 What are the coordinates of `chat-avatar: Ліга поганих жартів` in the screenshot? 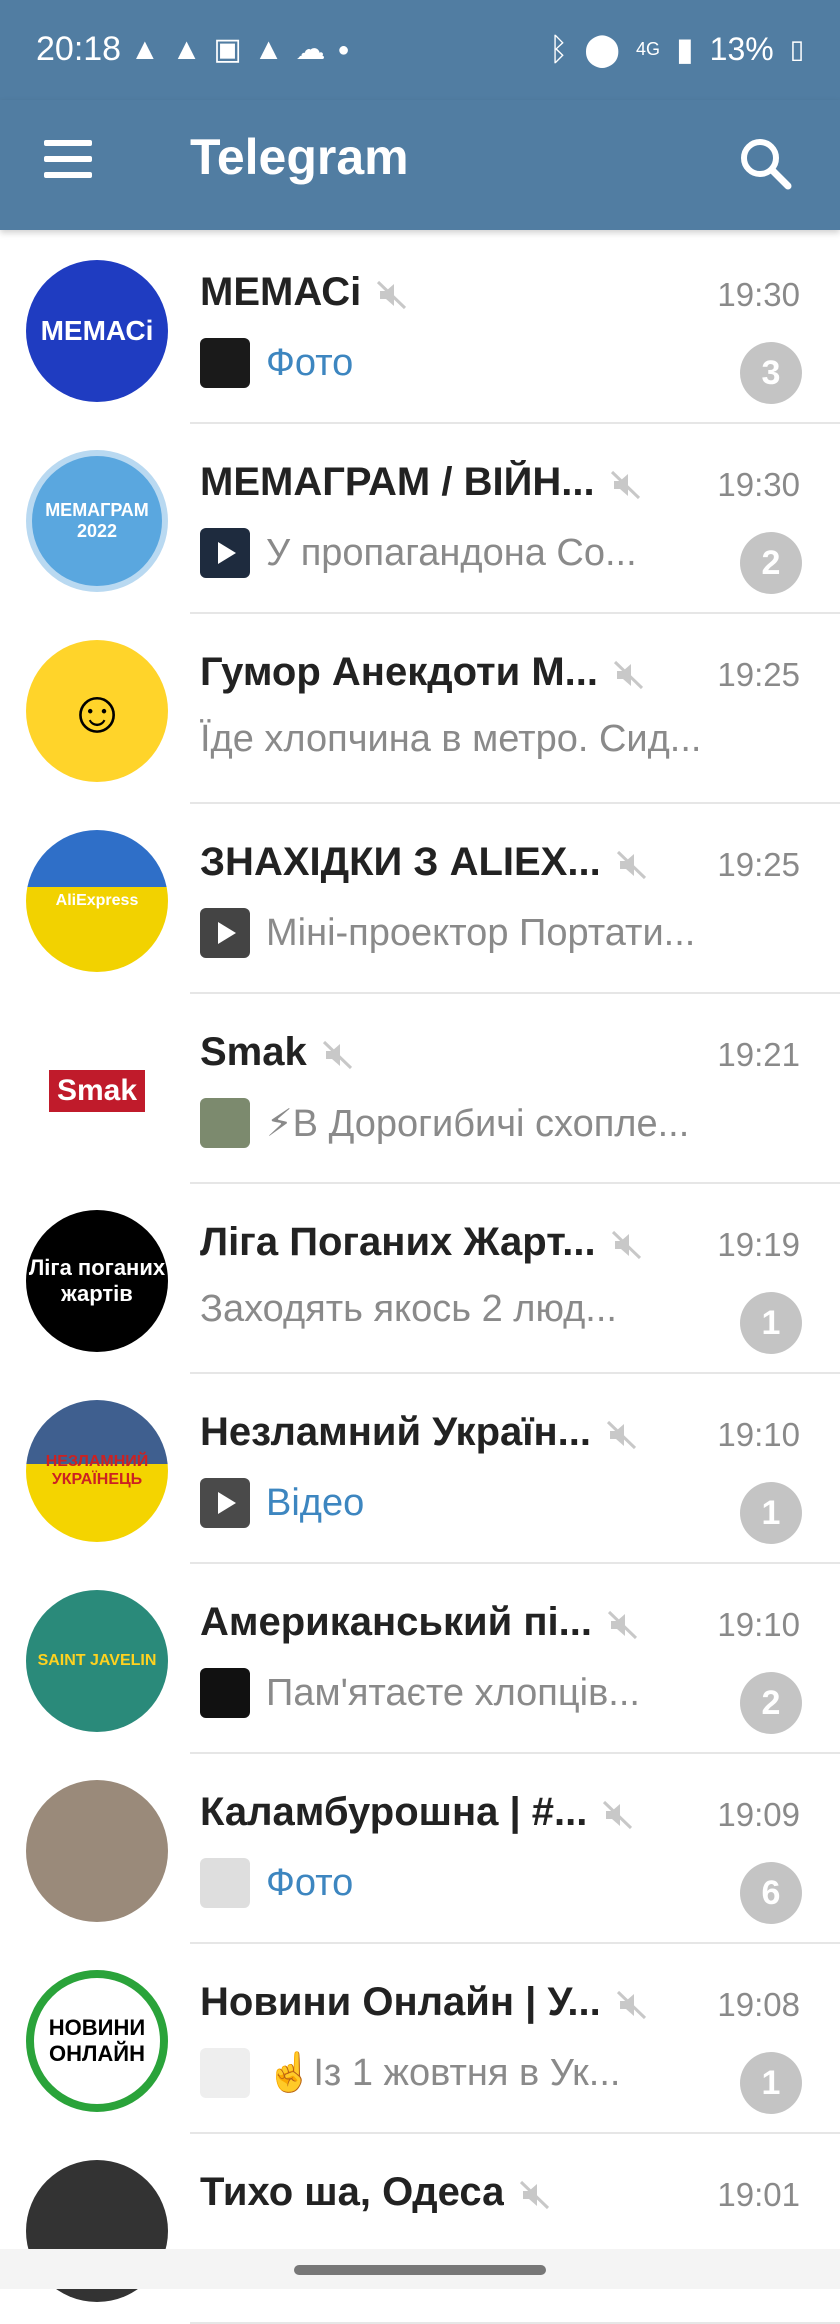 It's located at (97, 1281).